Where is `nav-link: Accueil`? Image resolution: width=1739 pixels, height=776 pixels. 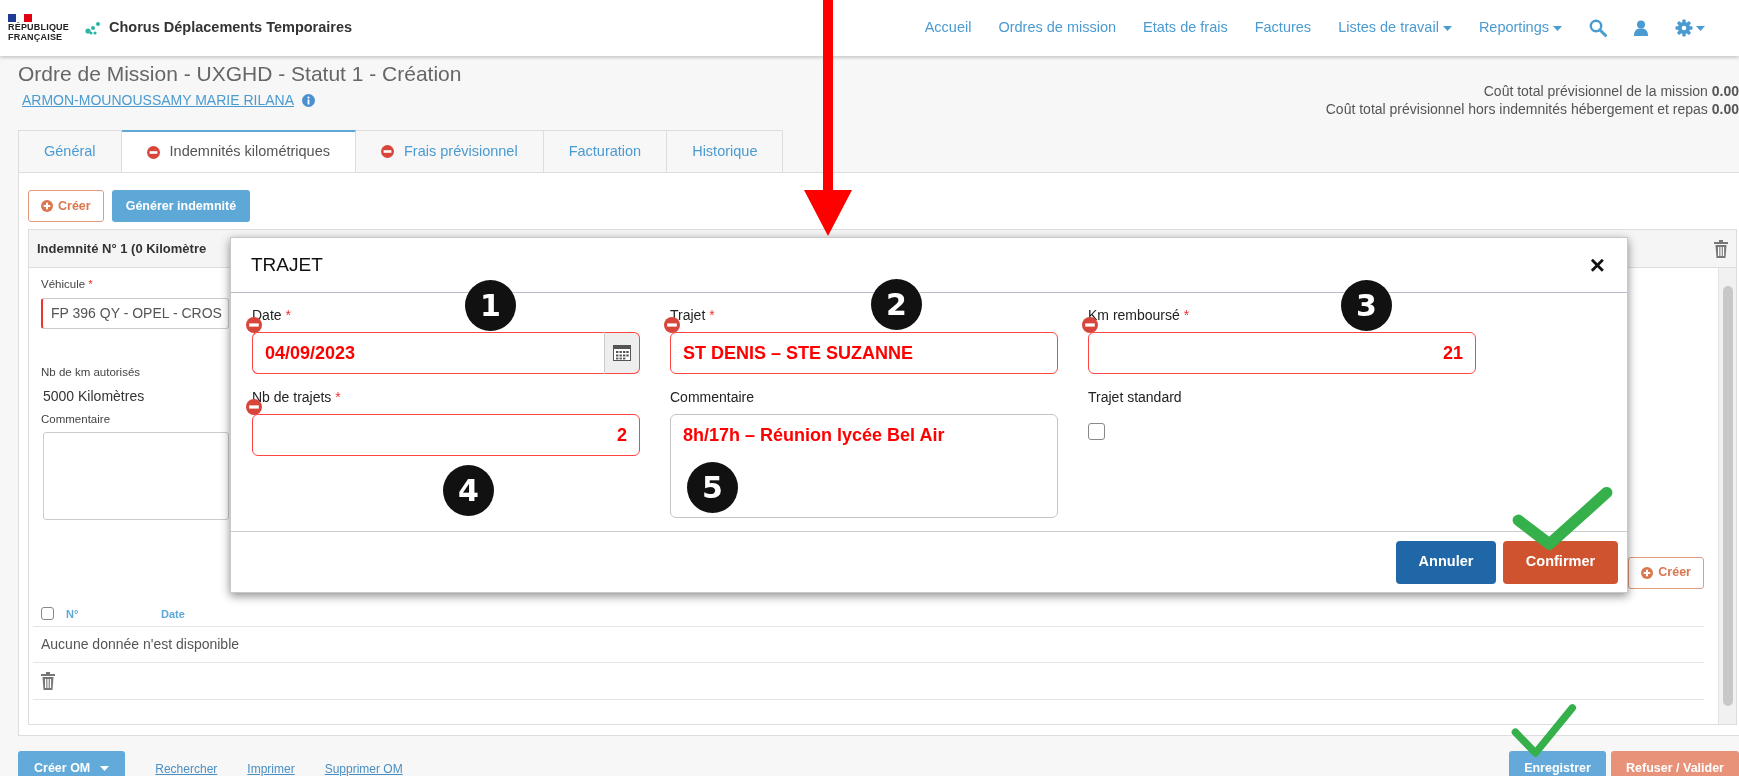
nav-link: Accueil is located at coordinates (948, 28).